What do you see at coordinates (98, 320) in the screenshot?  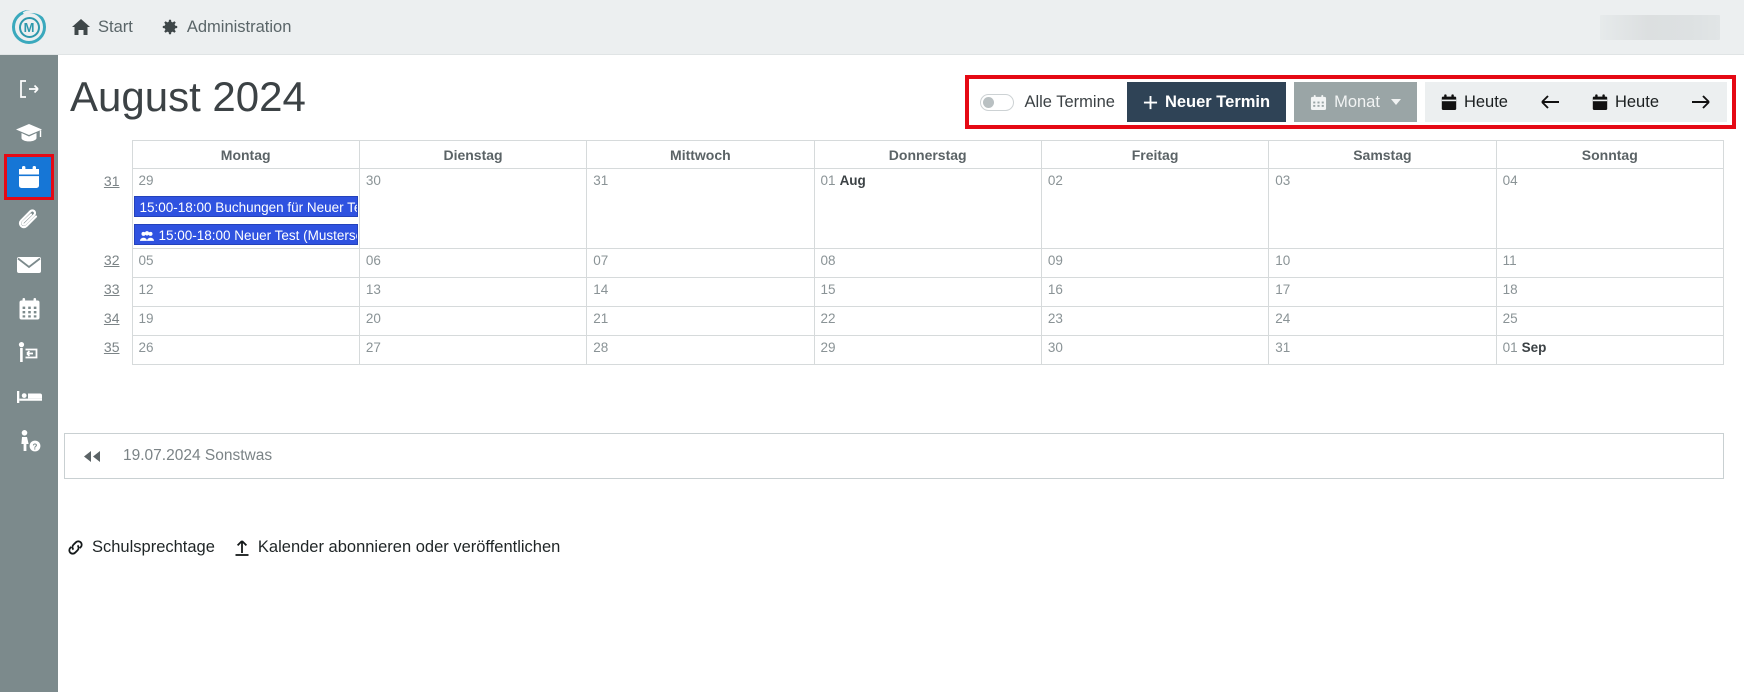 I see `week-number-cell: 34` at bounding box center [98, 320].